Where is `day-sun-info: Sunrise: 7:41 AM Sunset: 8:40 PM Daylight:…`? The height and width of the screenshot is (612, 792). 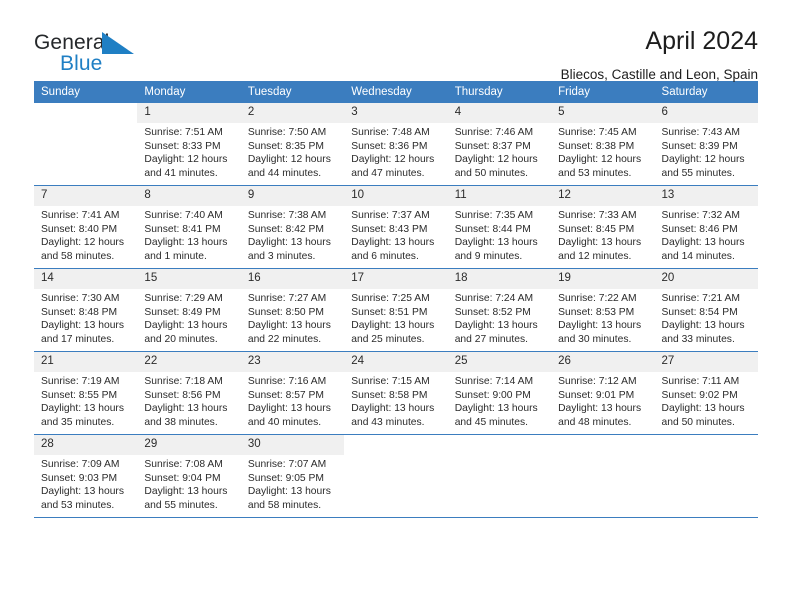 day-sun-info: Sunrise: 7:41 AM Sunset: 8:40 PM Daylight:… is located at coordinates (85, 234).